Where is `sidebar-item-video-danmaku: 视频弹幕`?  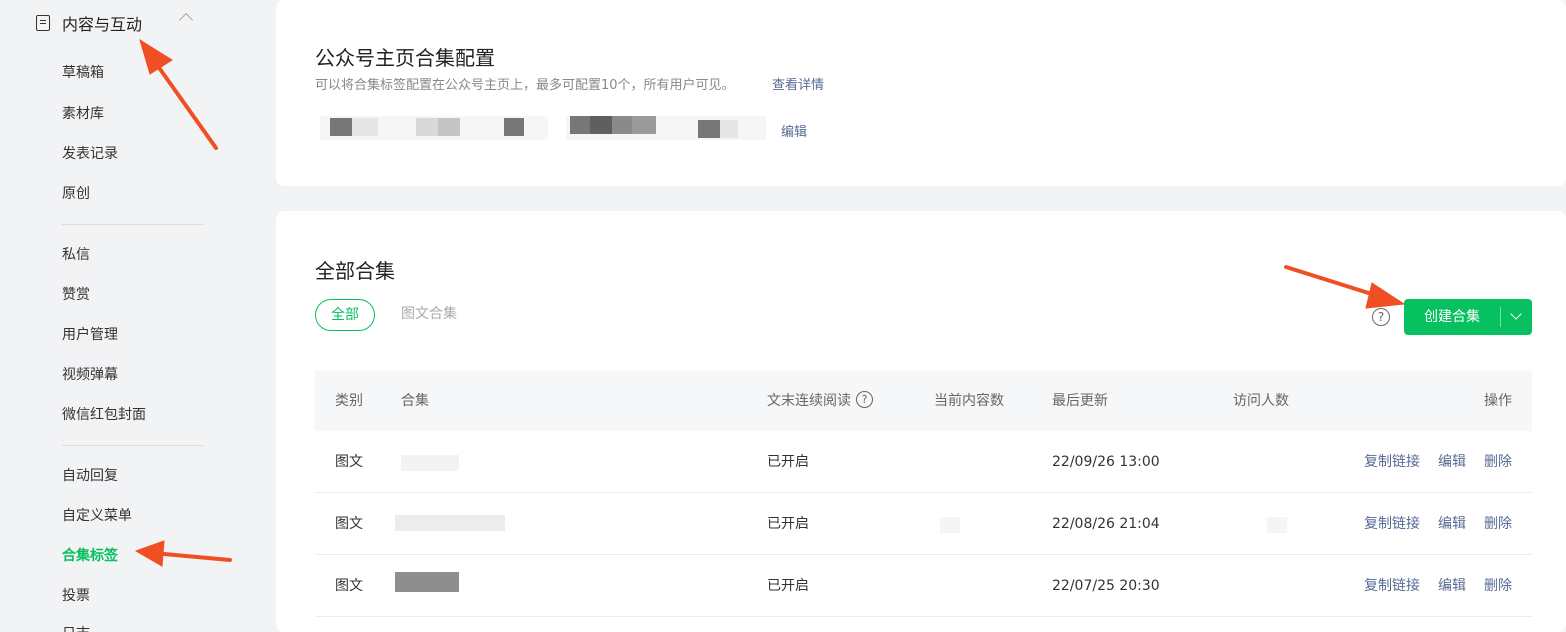 sidebar-item-video-danmaku: 视频弹幕 is located at coordinates (90, 375).